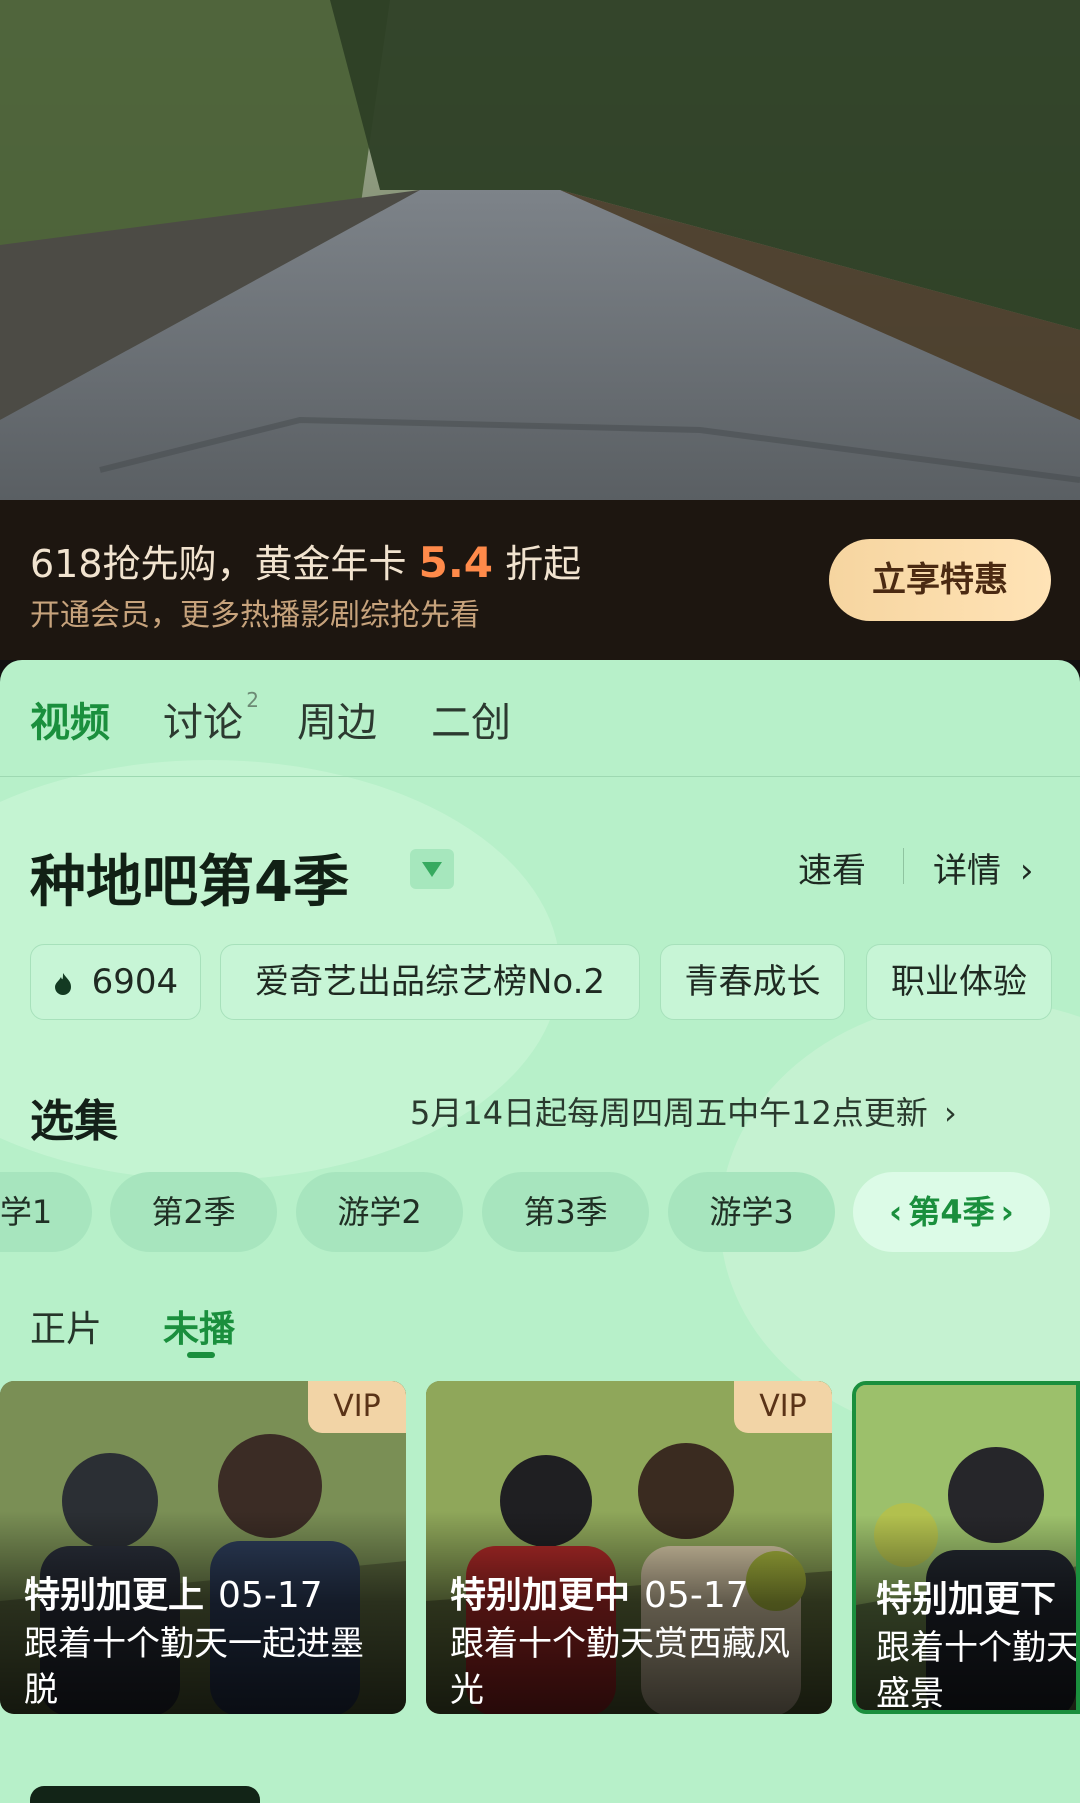 This screenshot has width=1080, height=1803. Describe the element at coordinates (540, 718) in the screenshot. I see `tab-bar: 视频 讨论 2 周边 二创` at that location.